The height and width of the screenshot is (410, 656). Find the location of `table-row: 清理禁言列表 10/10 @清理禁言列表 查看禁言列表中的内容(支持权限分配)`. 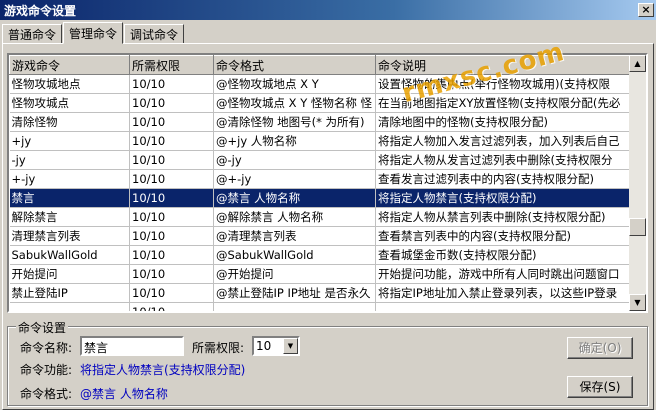

table-row: 清理禁言列表 10/10 @清理禁言列表 查看禁言列表中的内容(支持权限分配) is located at coordinates (319, 236).